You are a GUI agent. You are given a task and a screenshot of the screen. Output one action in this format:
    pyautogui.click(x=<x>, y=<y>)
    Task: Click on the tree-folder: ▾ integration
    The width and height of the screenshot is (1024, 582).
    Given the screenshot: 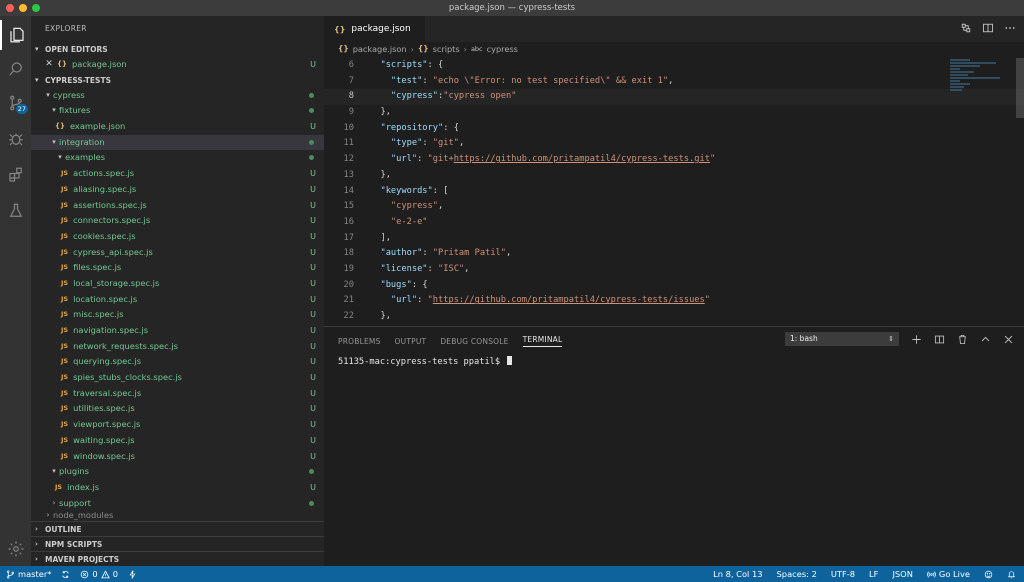 What is the action you would take?
    pyautogui.click(x=177, y=142)
    